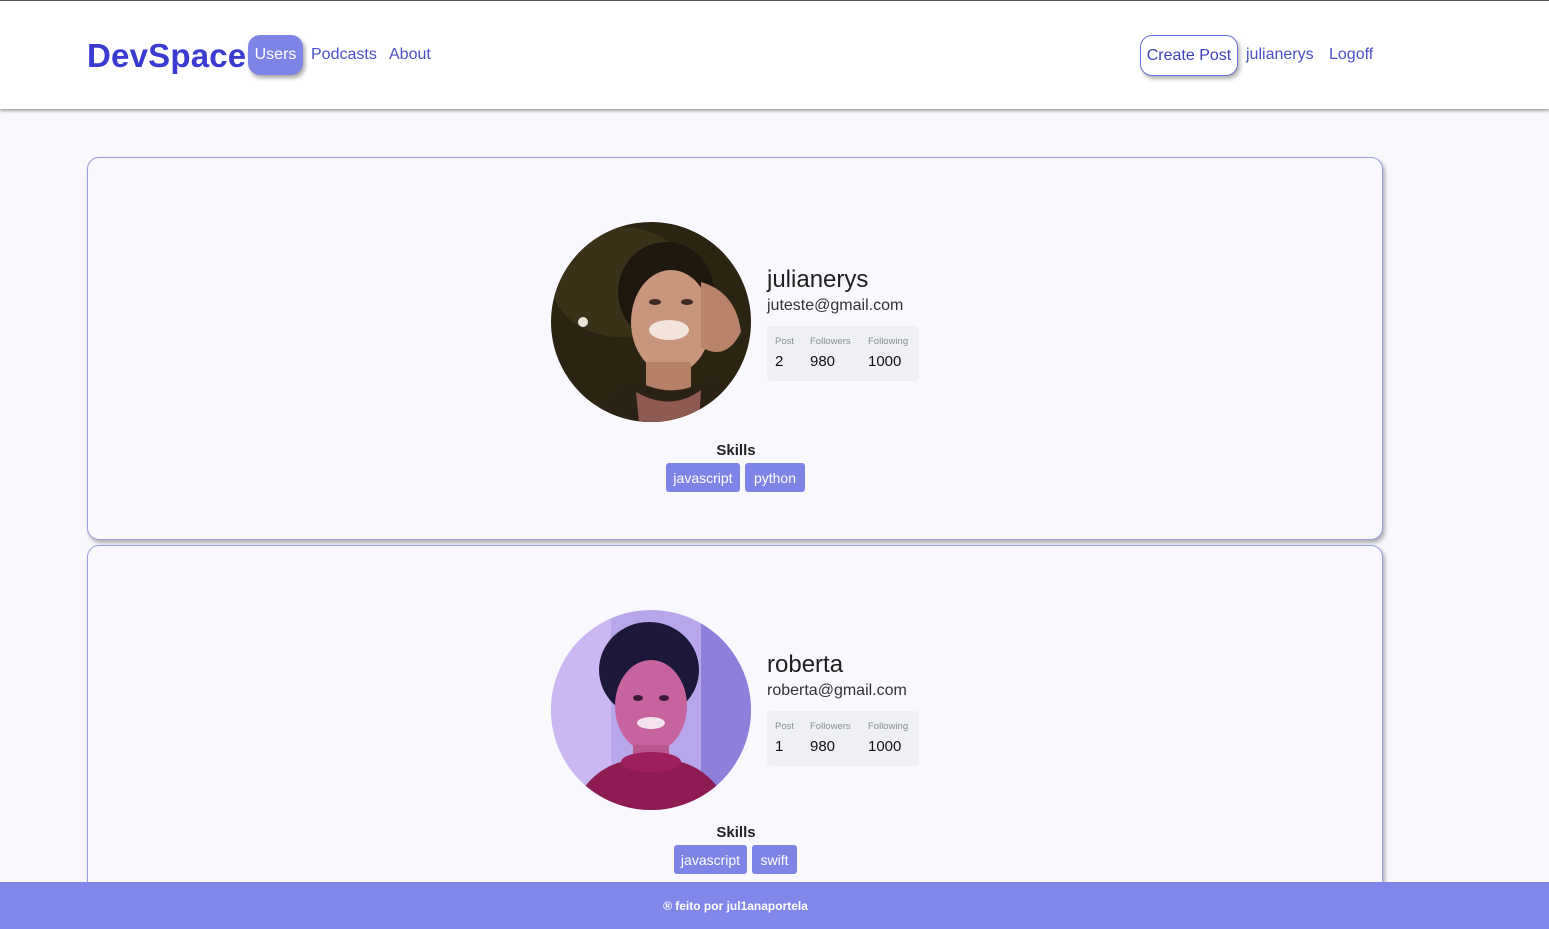 This screenshot has height=929, width=1549. Describe the element at coordinates (344, 55) in the screenshot. I see `nav-podcasts: Podcasts` at that location.